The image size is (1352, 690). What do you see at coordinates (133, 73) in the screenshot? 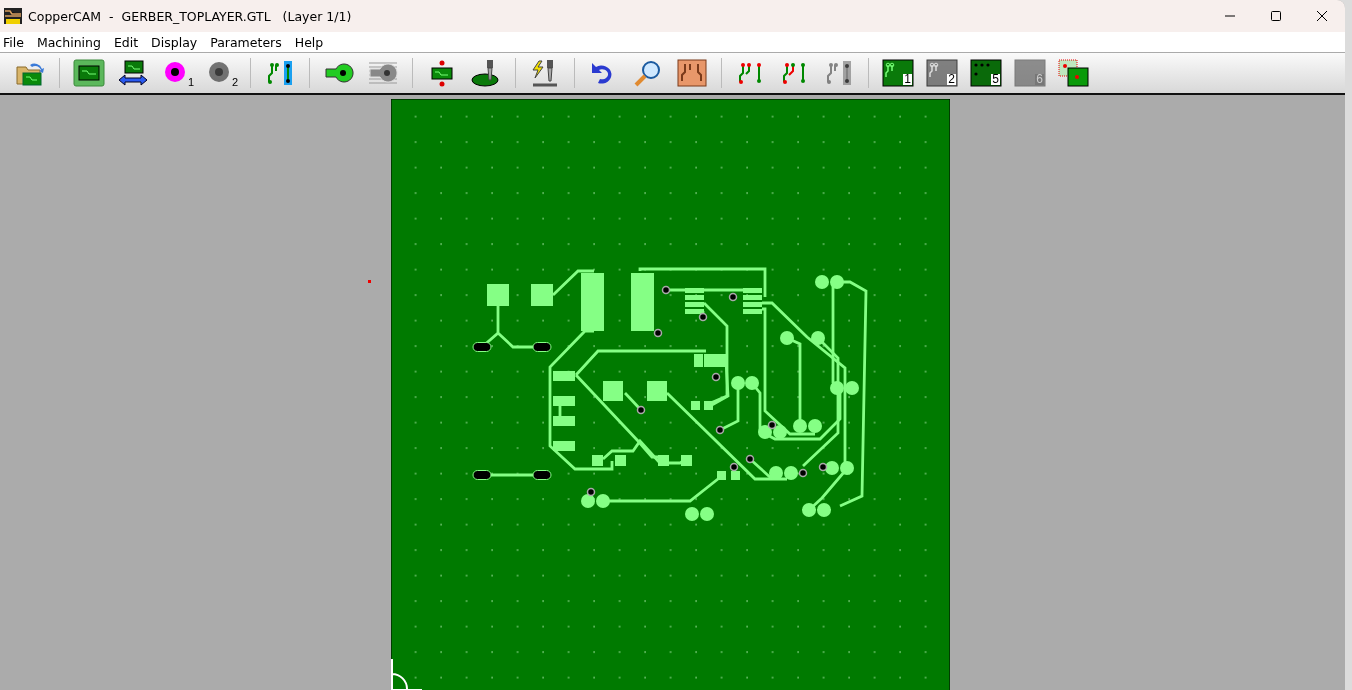
I see `double-arrow-board-icon` at bounding box center [133, 73].